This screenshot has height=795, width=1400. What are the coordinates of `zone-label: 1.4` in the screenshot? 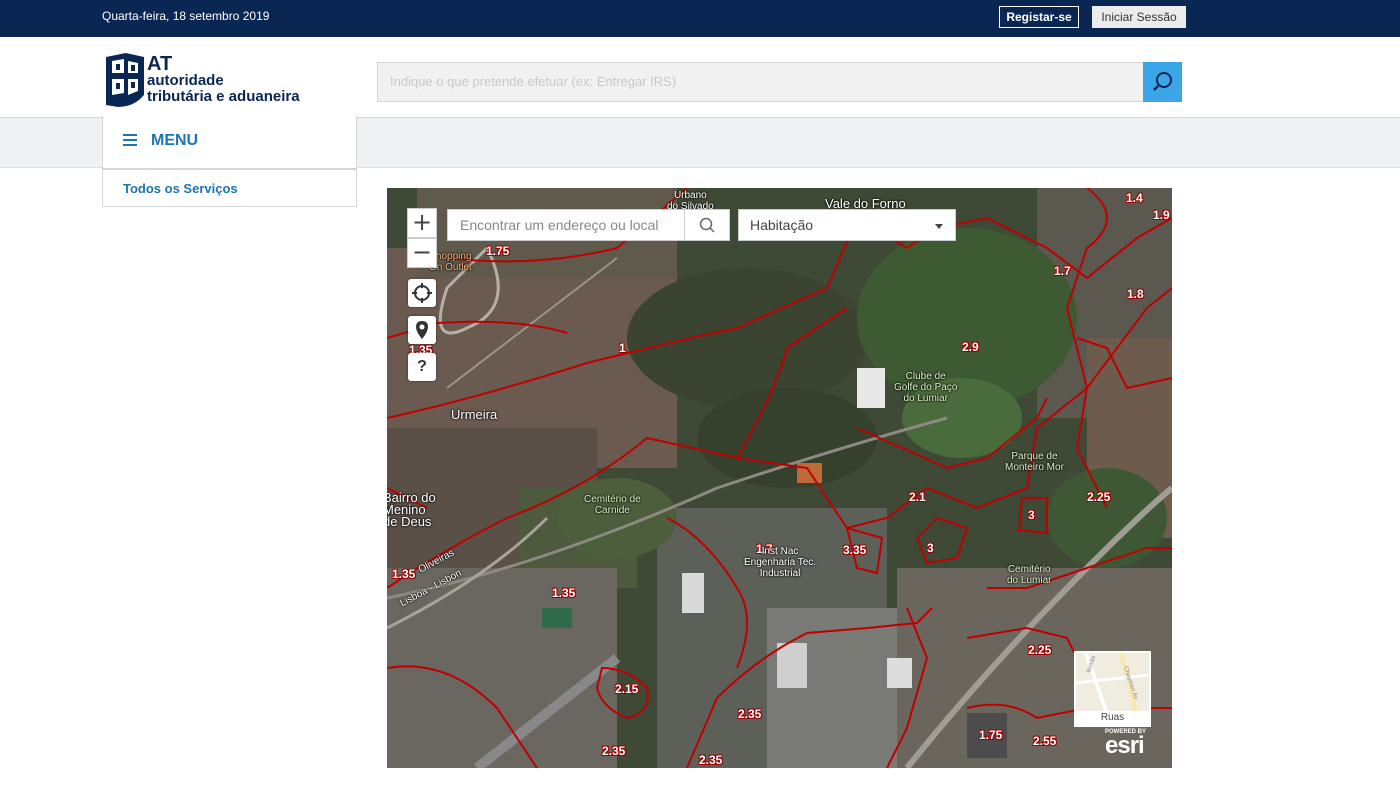 It's located at (1134, 198).